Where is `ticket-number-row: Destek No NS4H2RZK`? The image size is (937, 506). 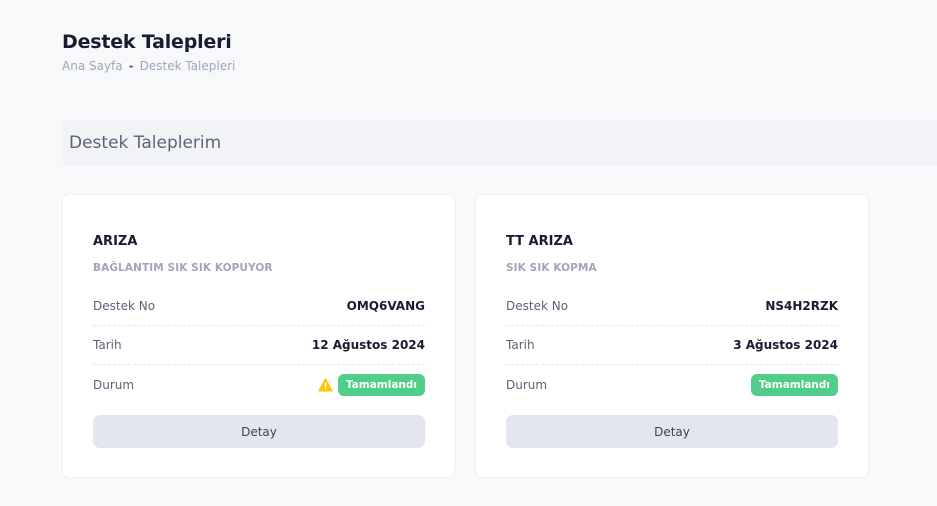 ticket-number-row: Destek No NS4H2RZK is located at coordinates (672, 306).